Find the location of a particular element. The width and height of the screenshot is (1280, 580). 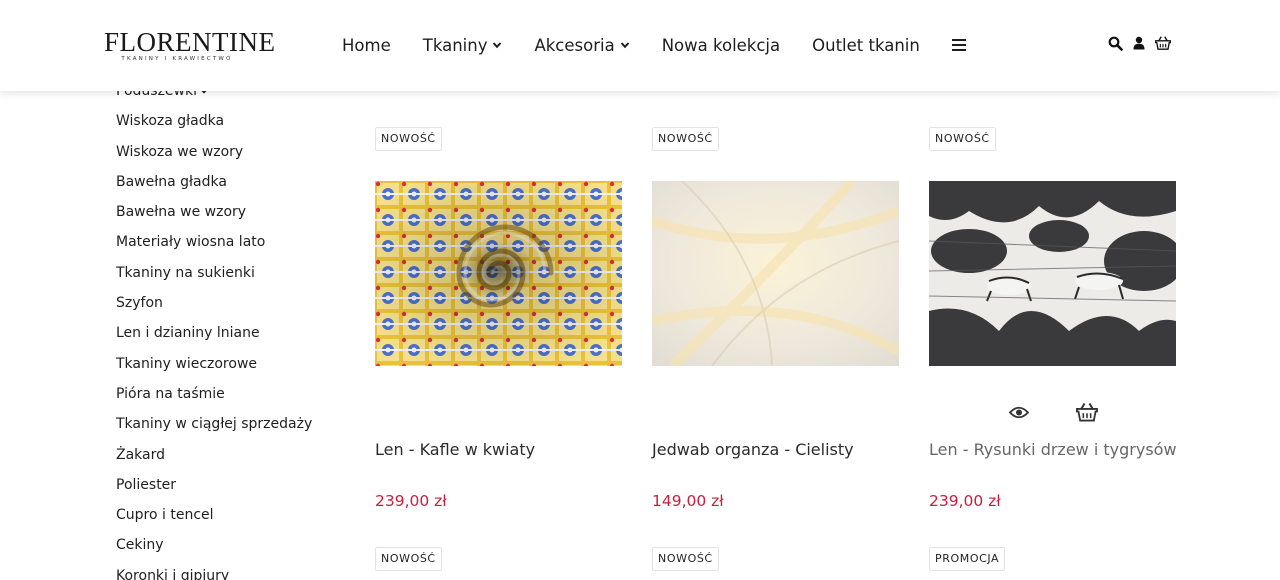

sidebar-item-label: Szyfon is located at coordinates (139, 303).